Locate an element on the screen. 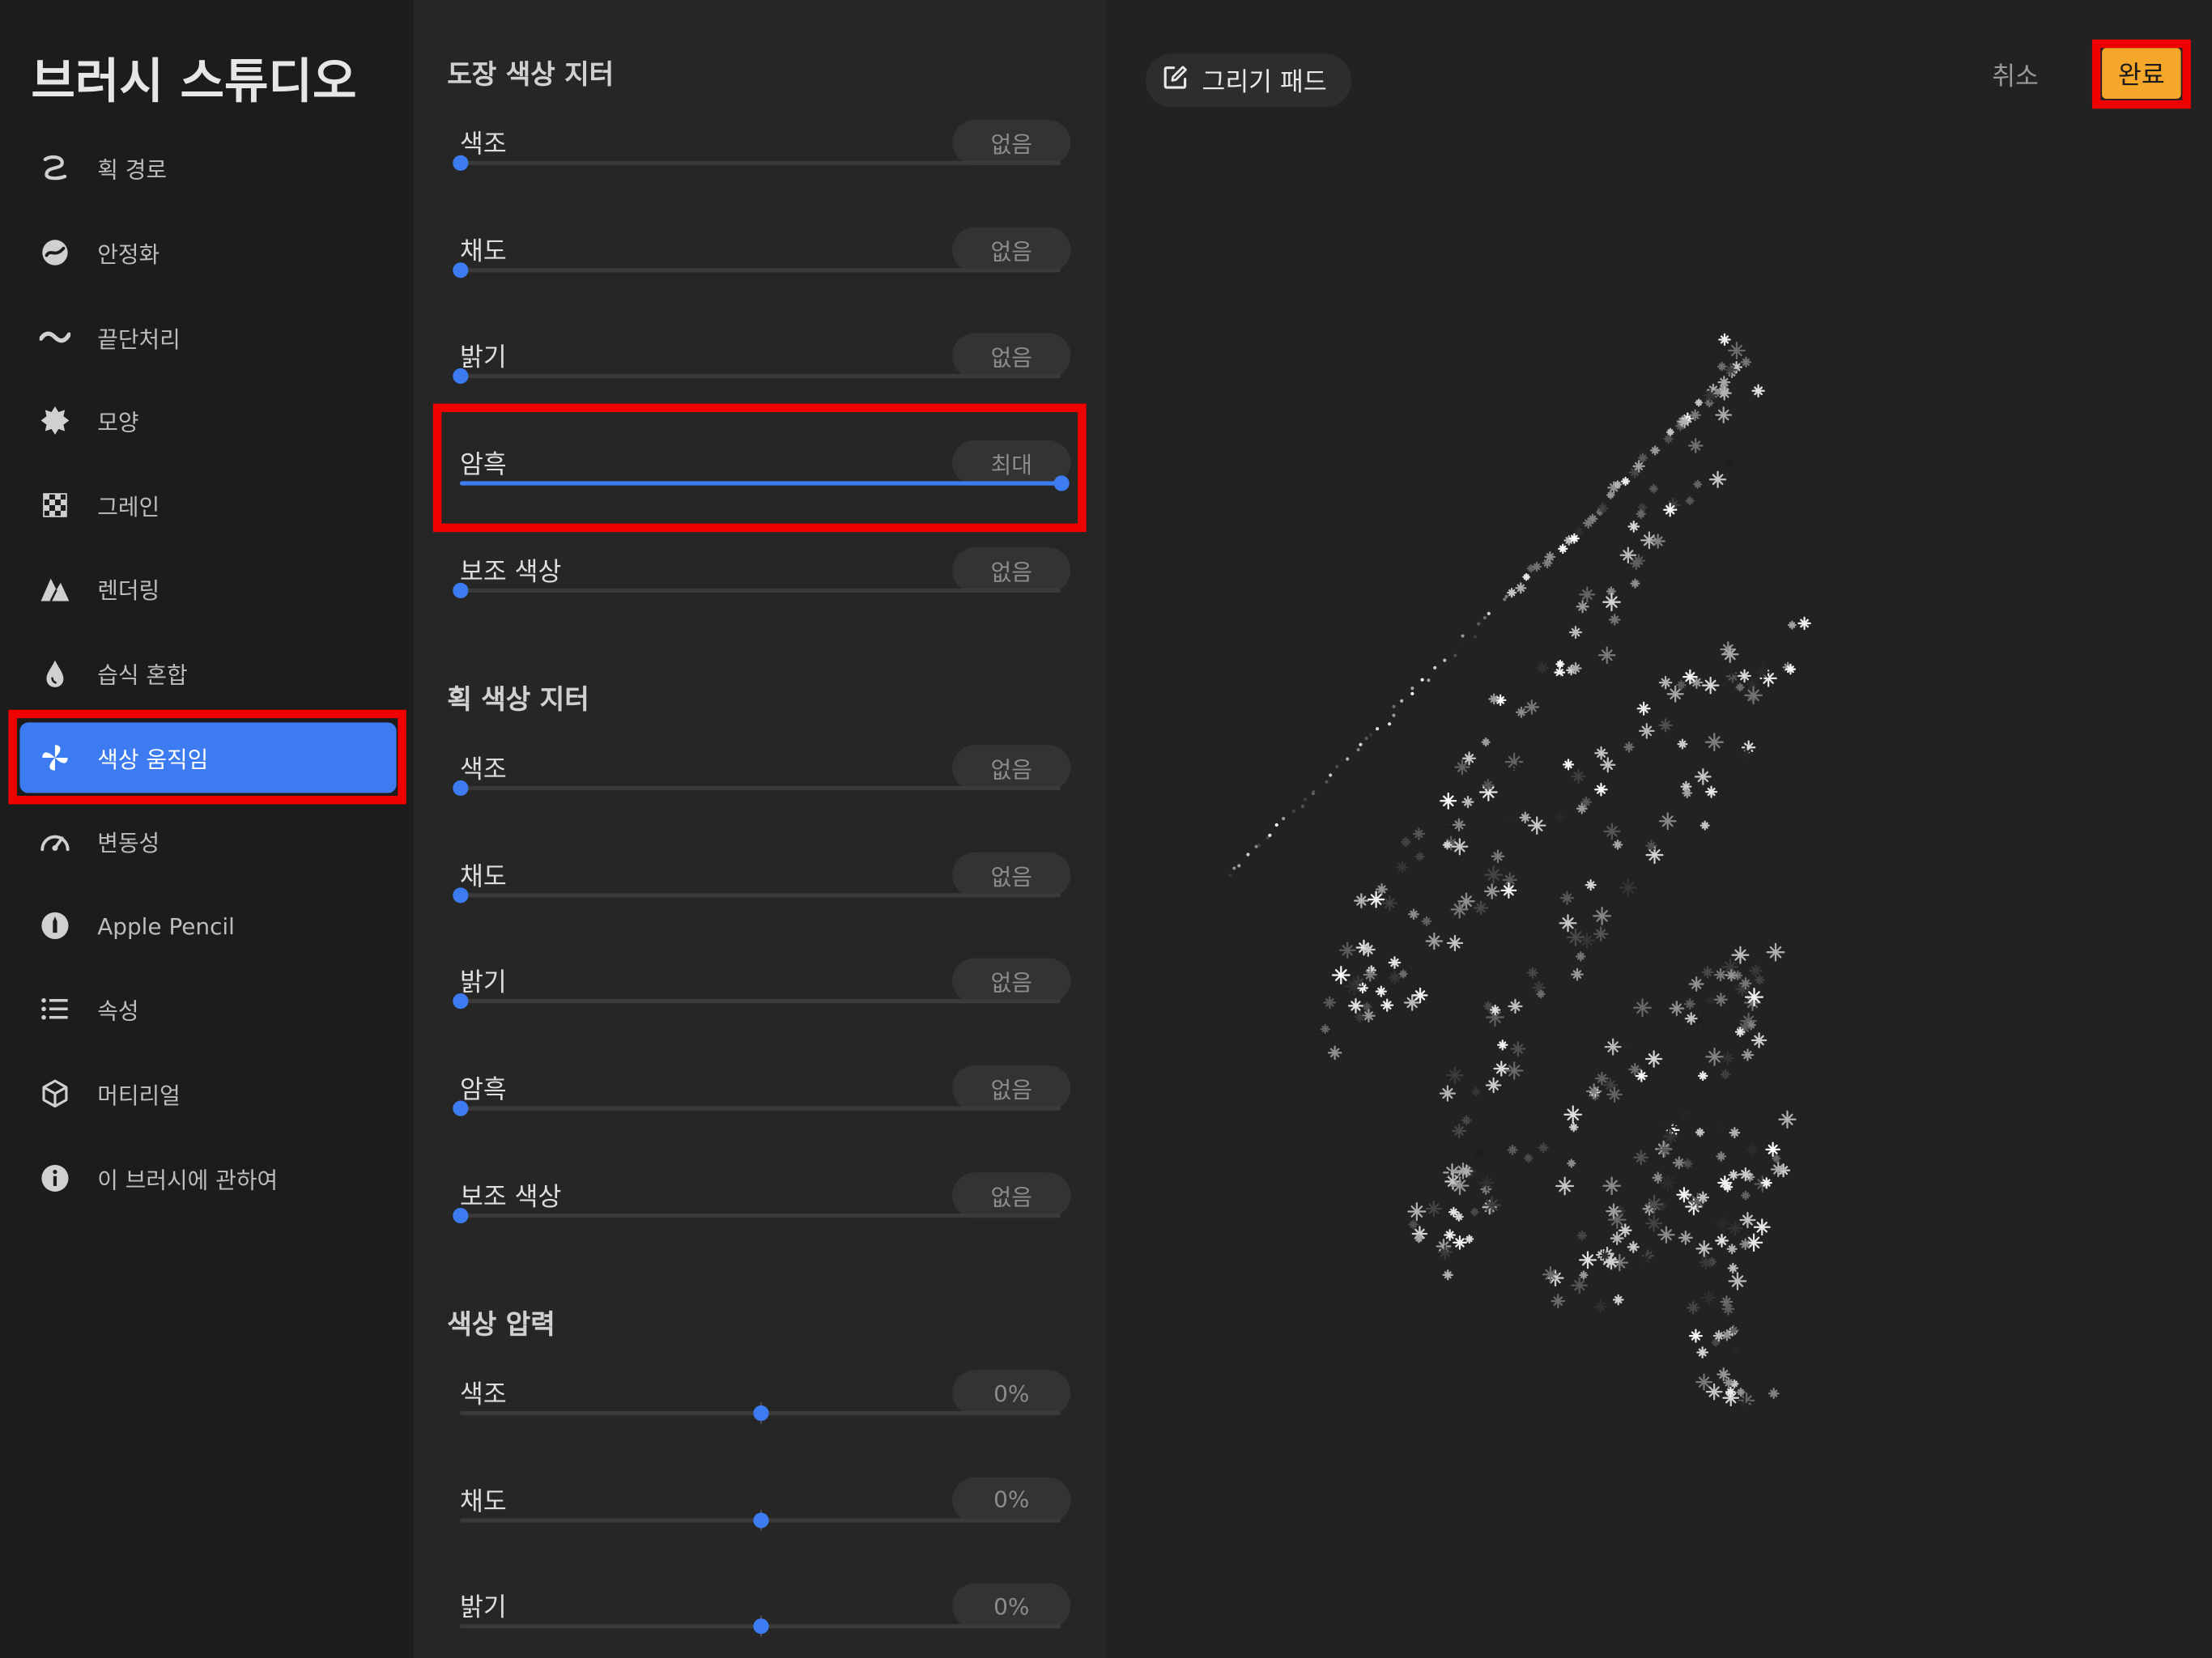 This screenshot has width=2212, height=1658. sidebar-item-materials: 머티리얼 is located at coordinates (208, 1093).